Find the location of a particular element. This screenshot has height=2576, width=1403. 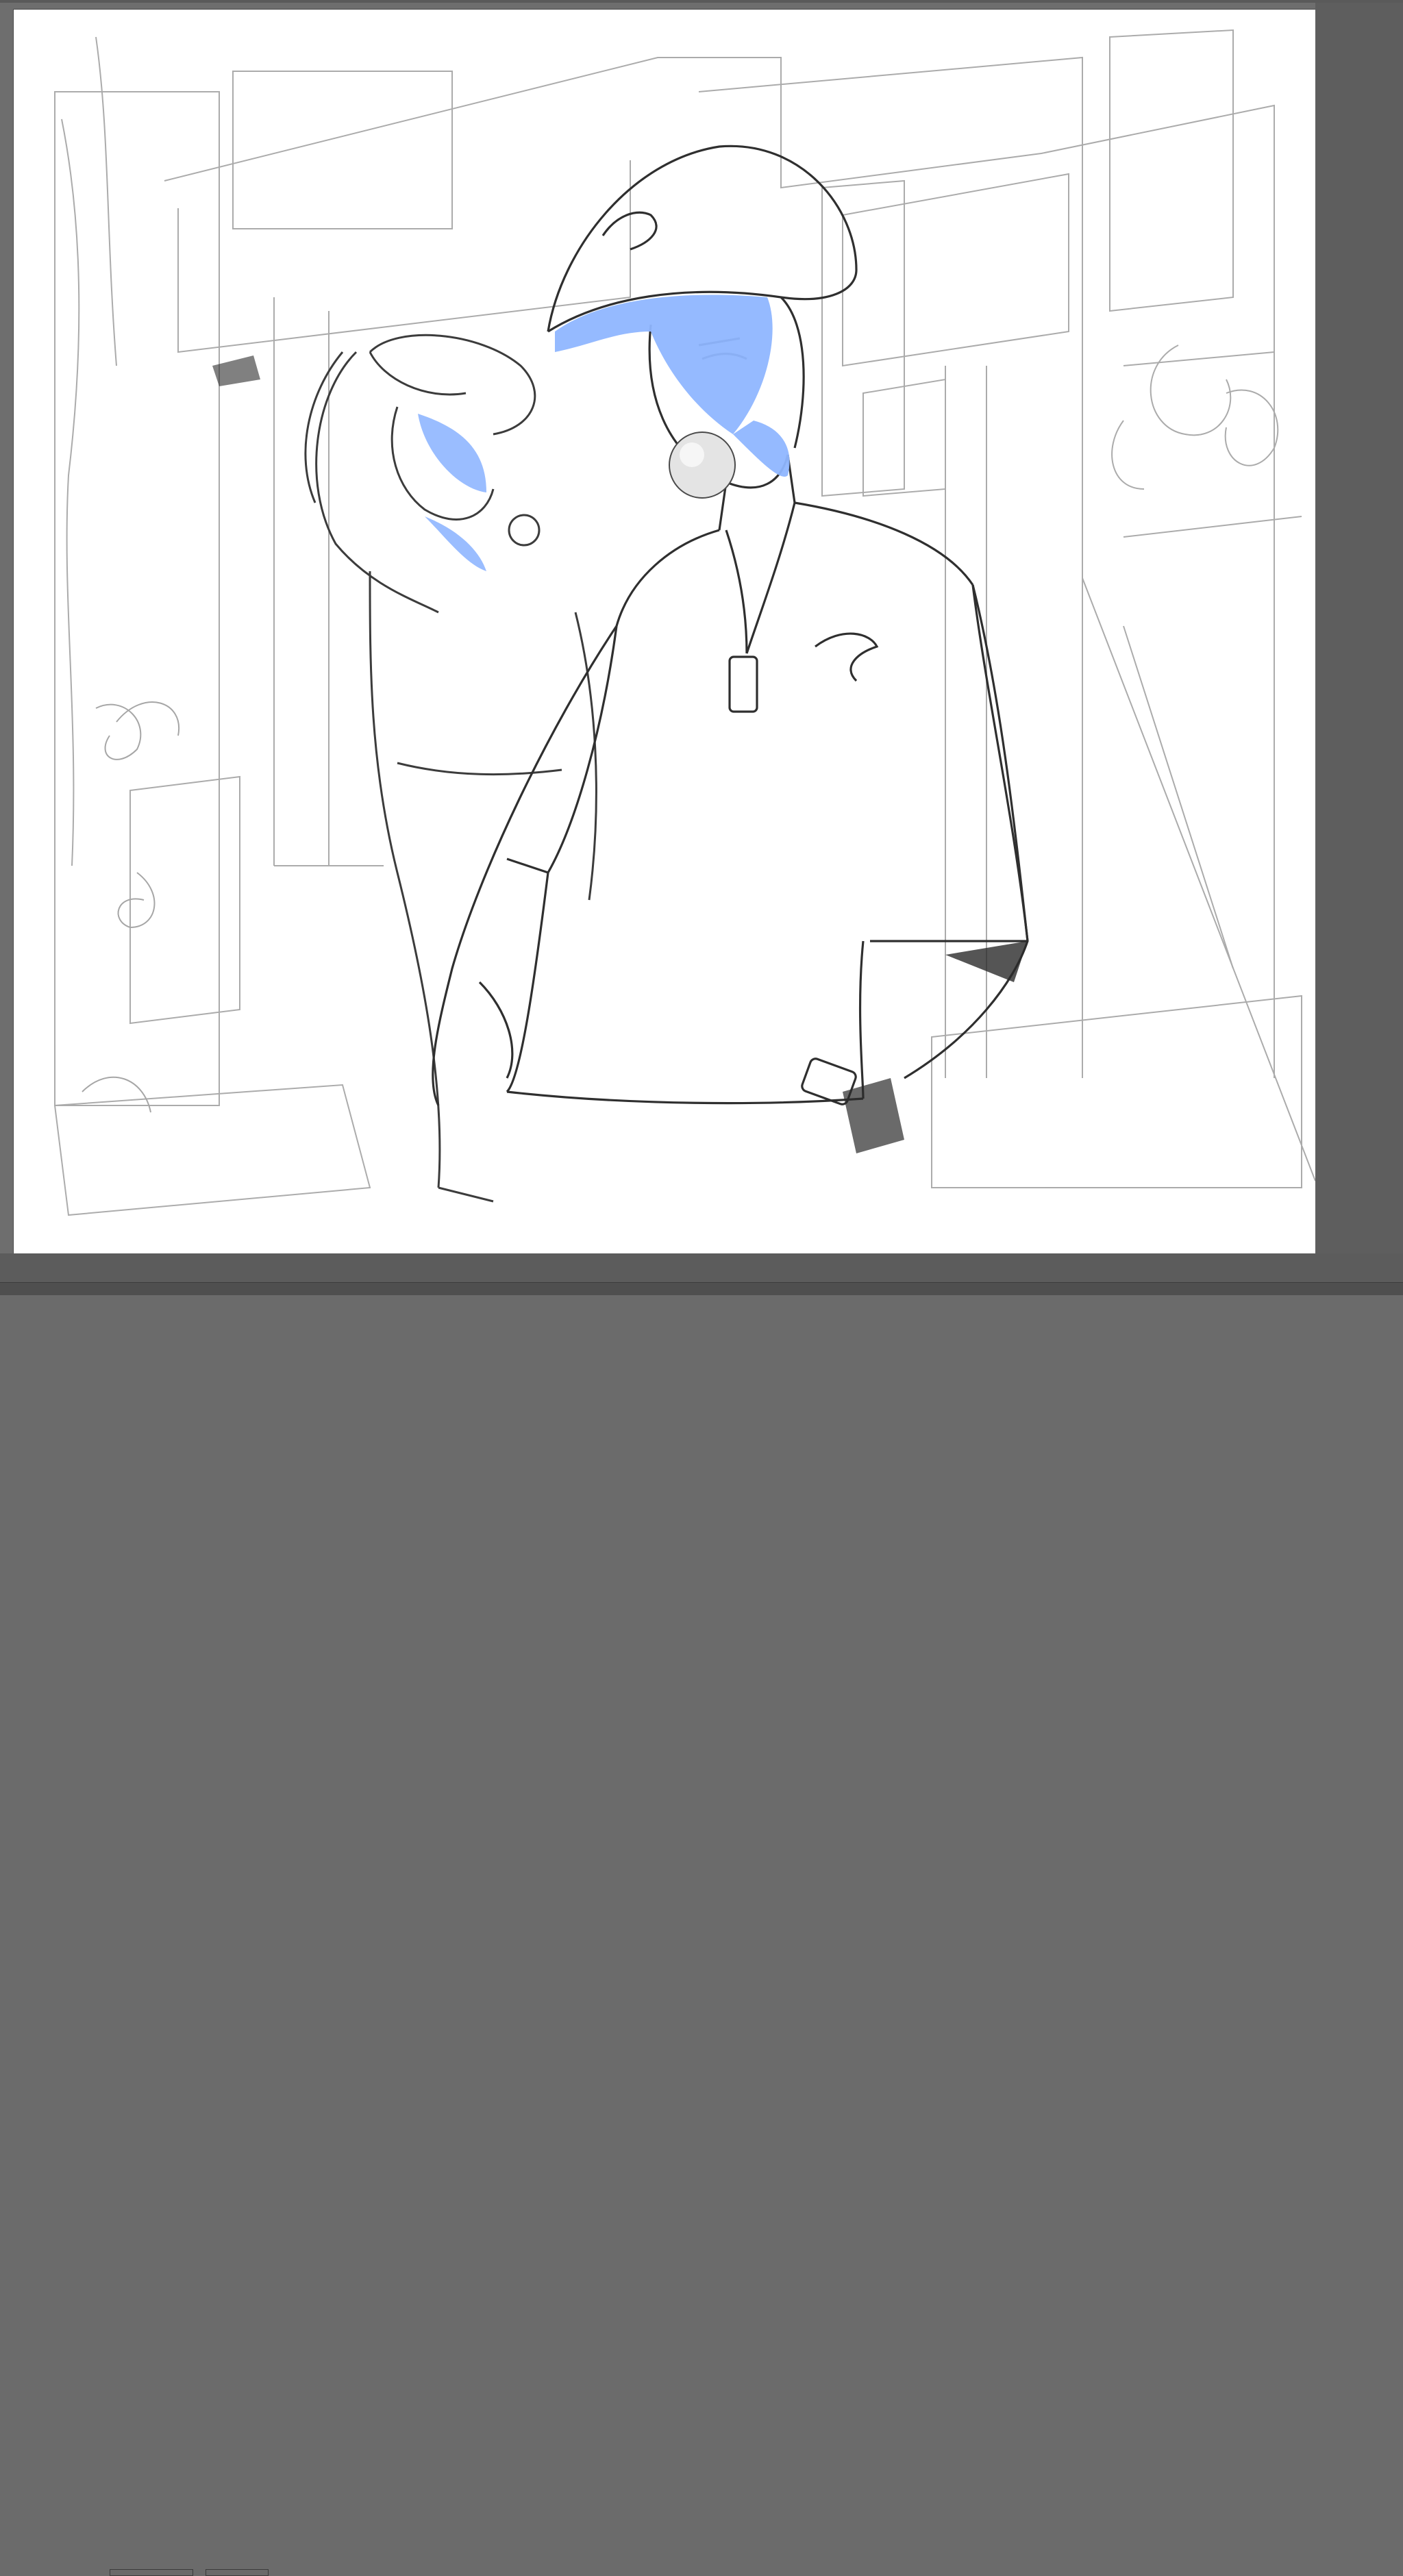

right-workspace-shade is located at coordinates (1359, 649).